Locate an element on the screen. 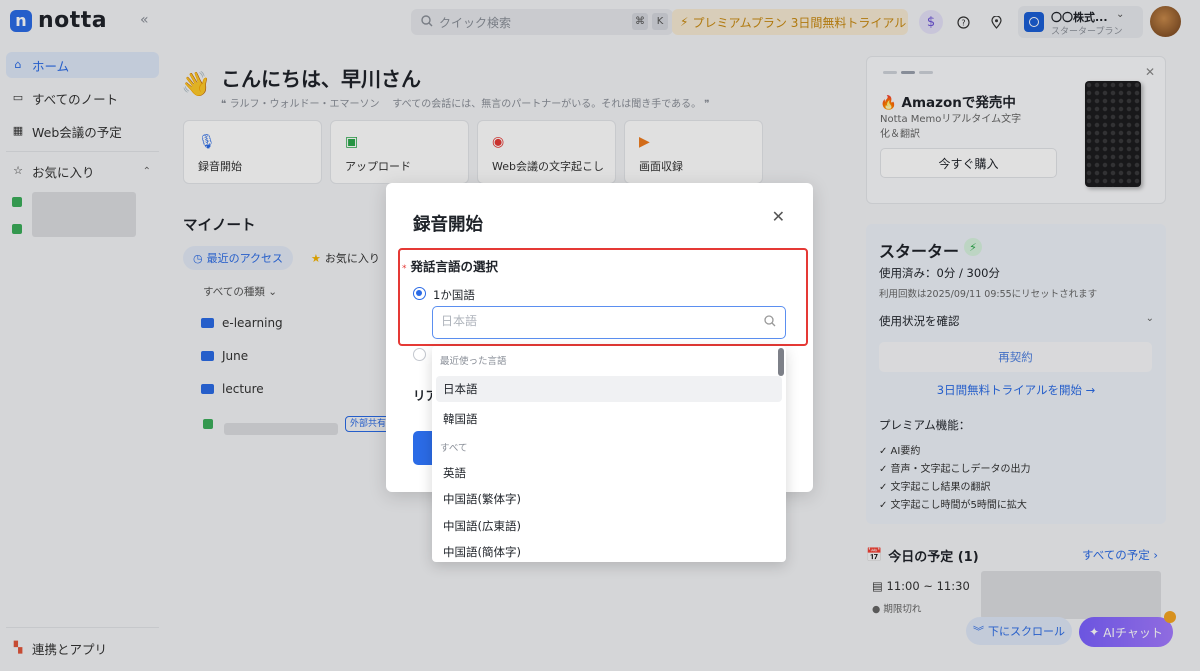 This screenshot has width=1200, height=671. dropdown-group-all: すべて is located at coordinates (454, 448).